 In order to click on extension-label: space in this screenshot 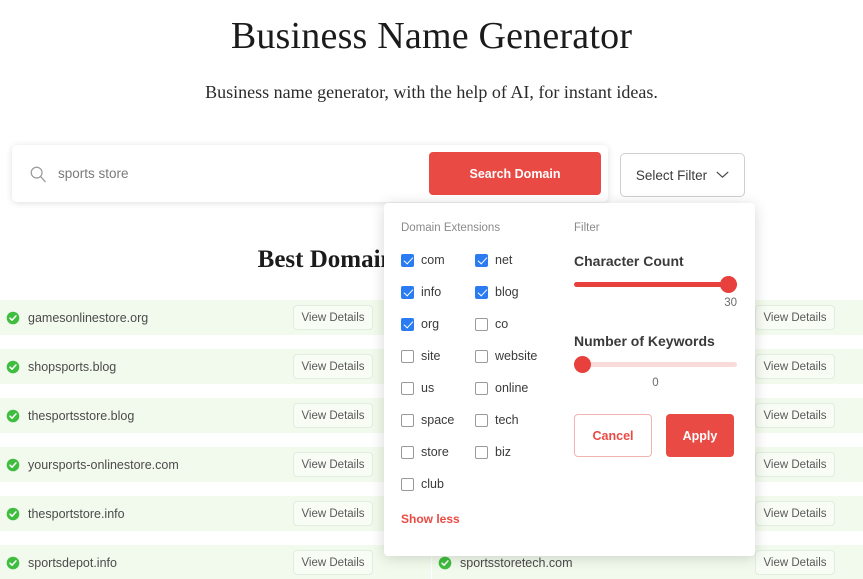, I will do `click(438, 420)`.